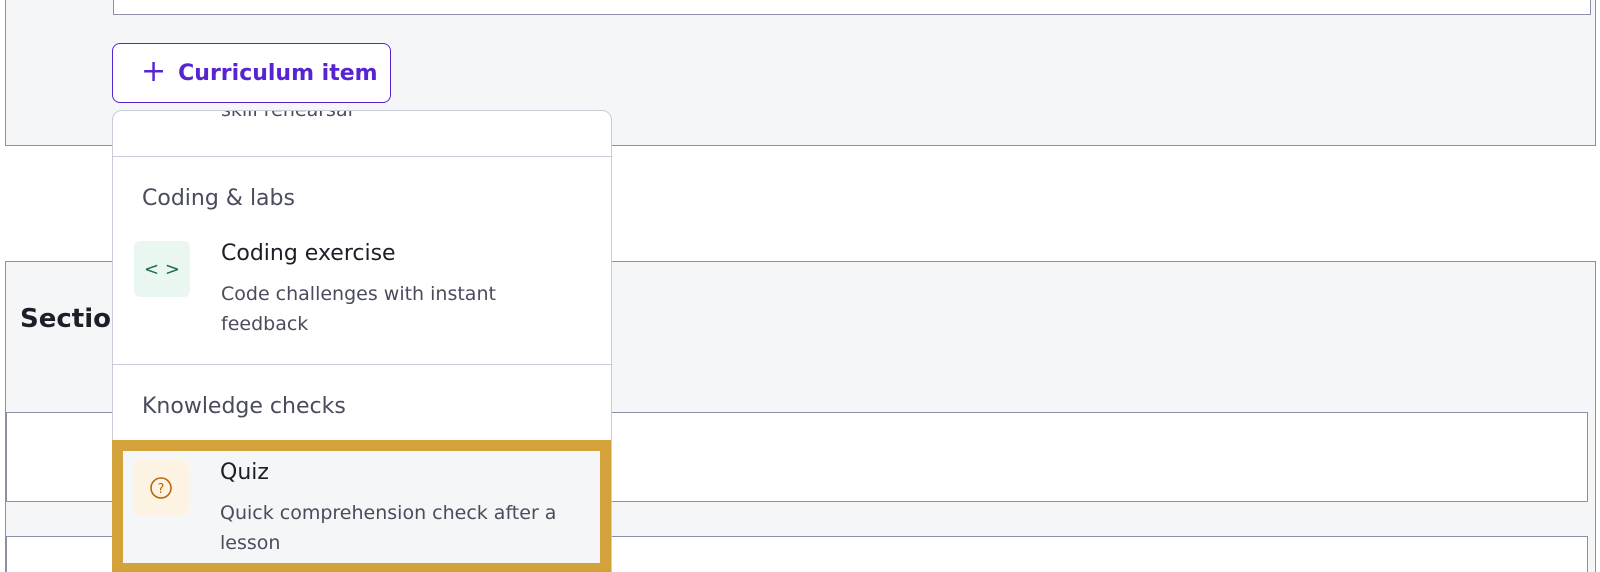 This screenshot has width=1600, height=572. I want to click on code-brackets-icon: < >, so click(162, 269).